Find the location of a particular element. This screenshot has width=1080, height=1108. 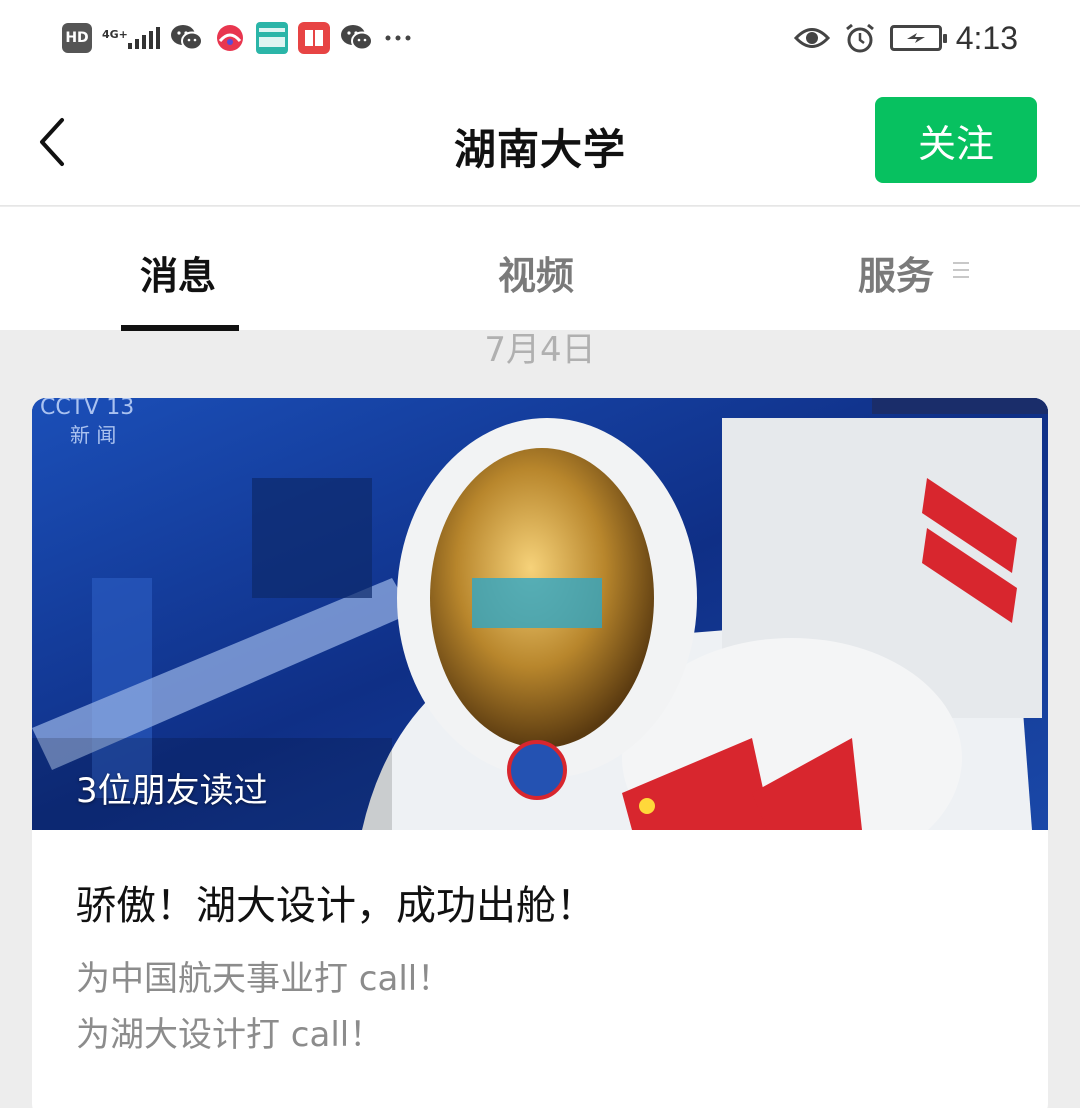

top-nav-bar: 湖南大学 关注 is located at coordinates (540, 142).